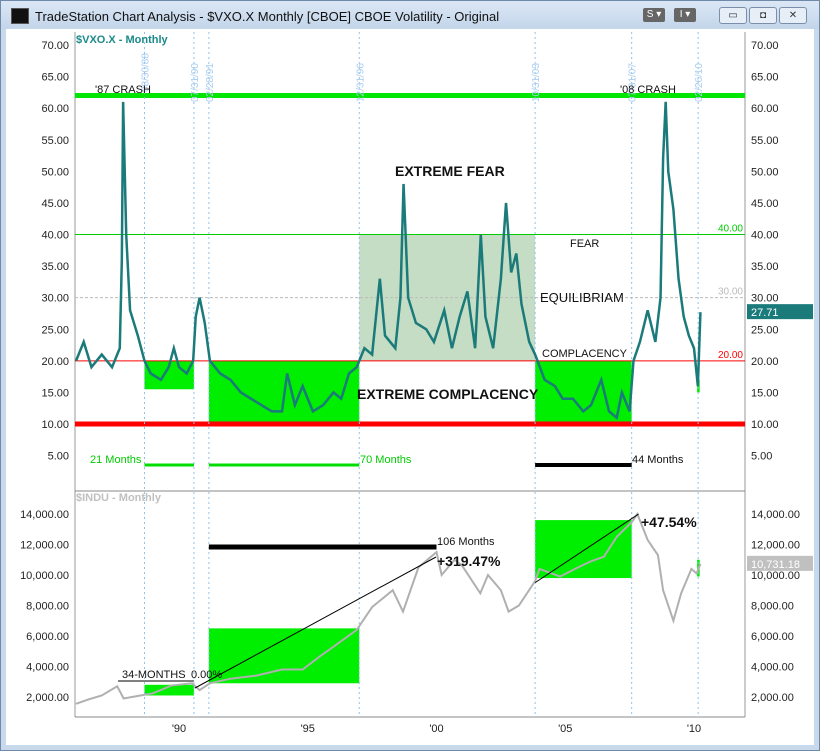 The width and height of the screenshot is (820, 751). I want to click on y-tick-right: 65.00, so click(765, 78).